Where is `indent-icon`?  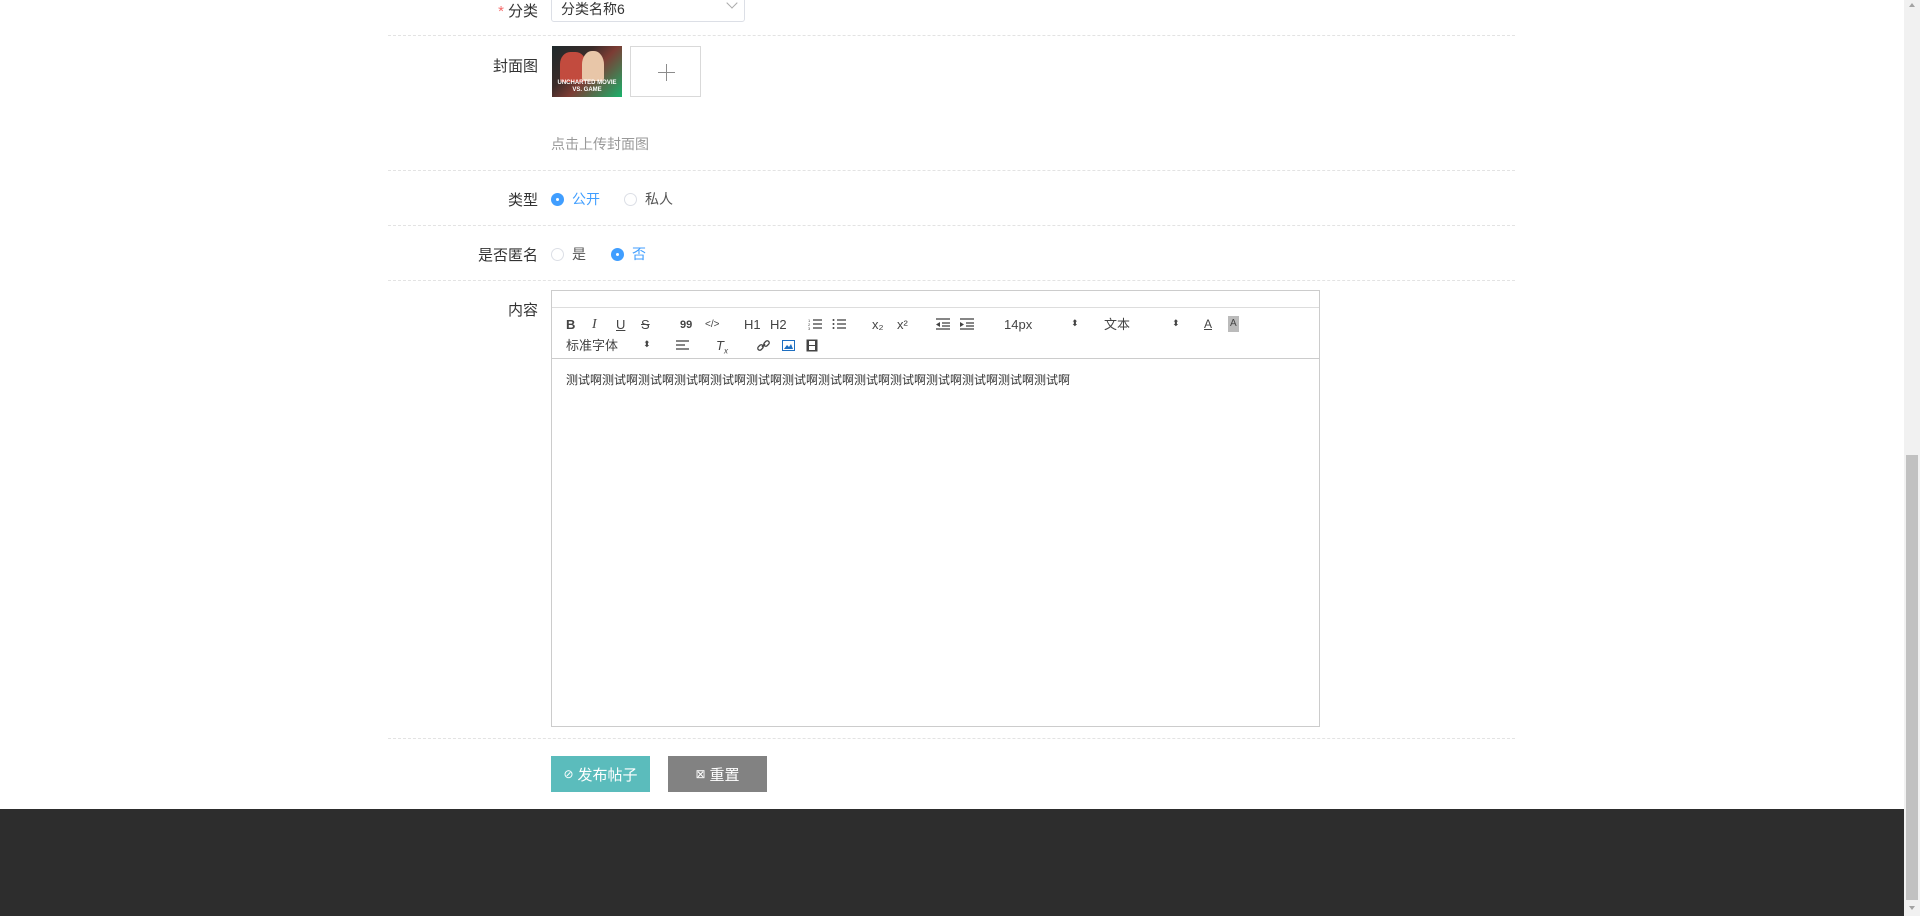
indent-icon is located at coordinates (967, 324).